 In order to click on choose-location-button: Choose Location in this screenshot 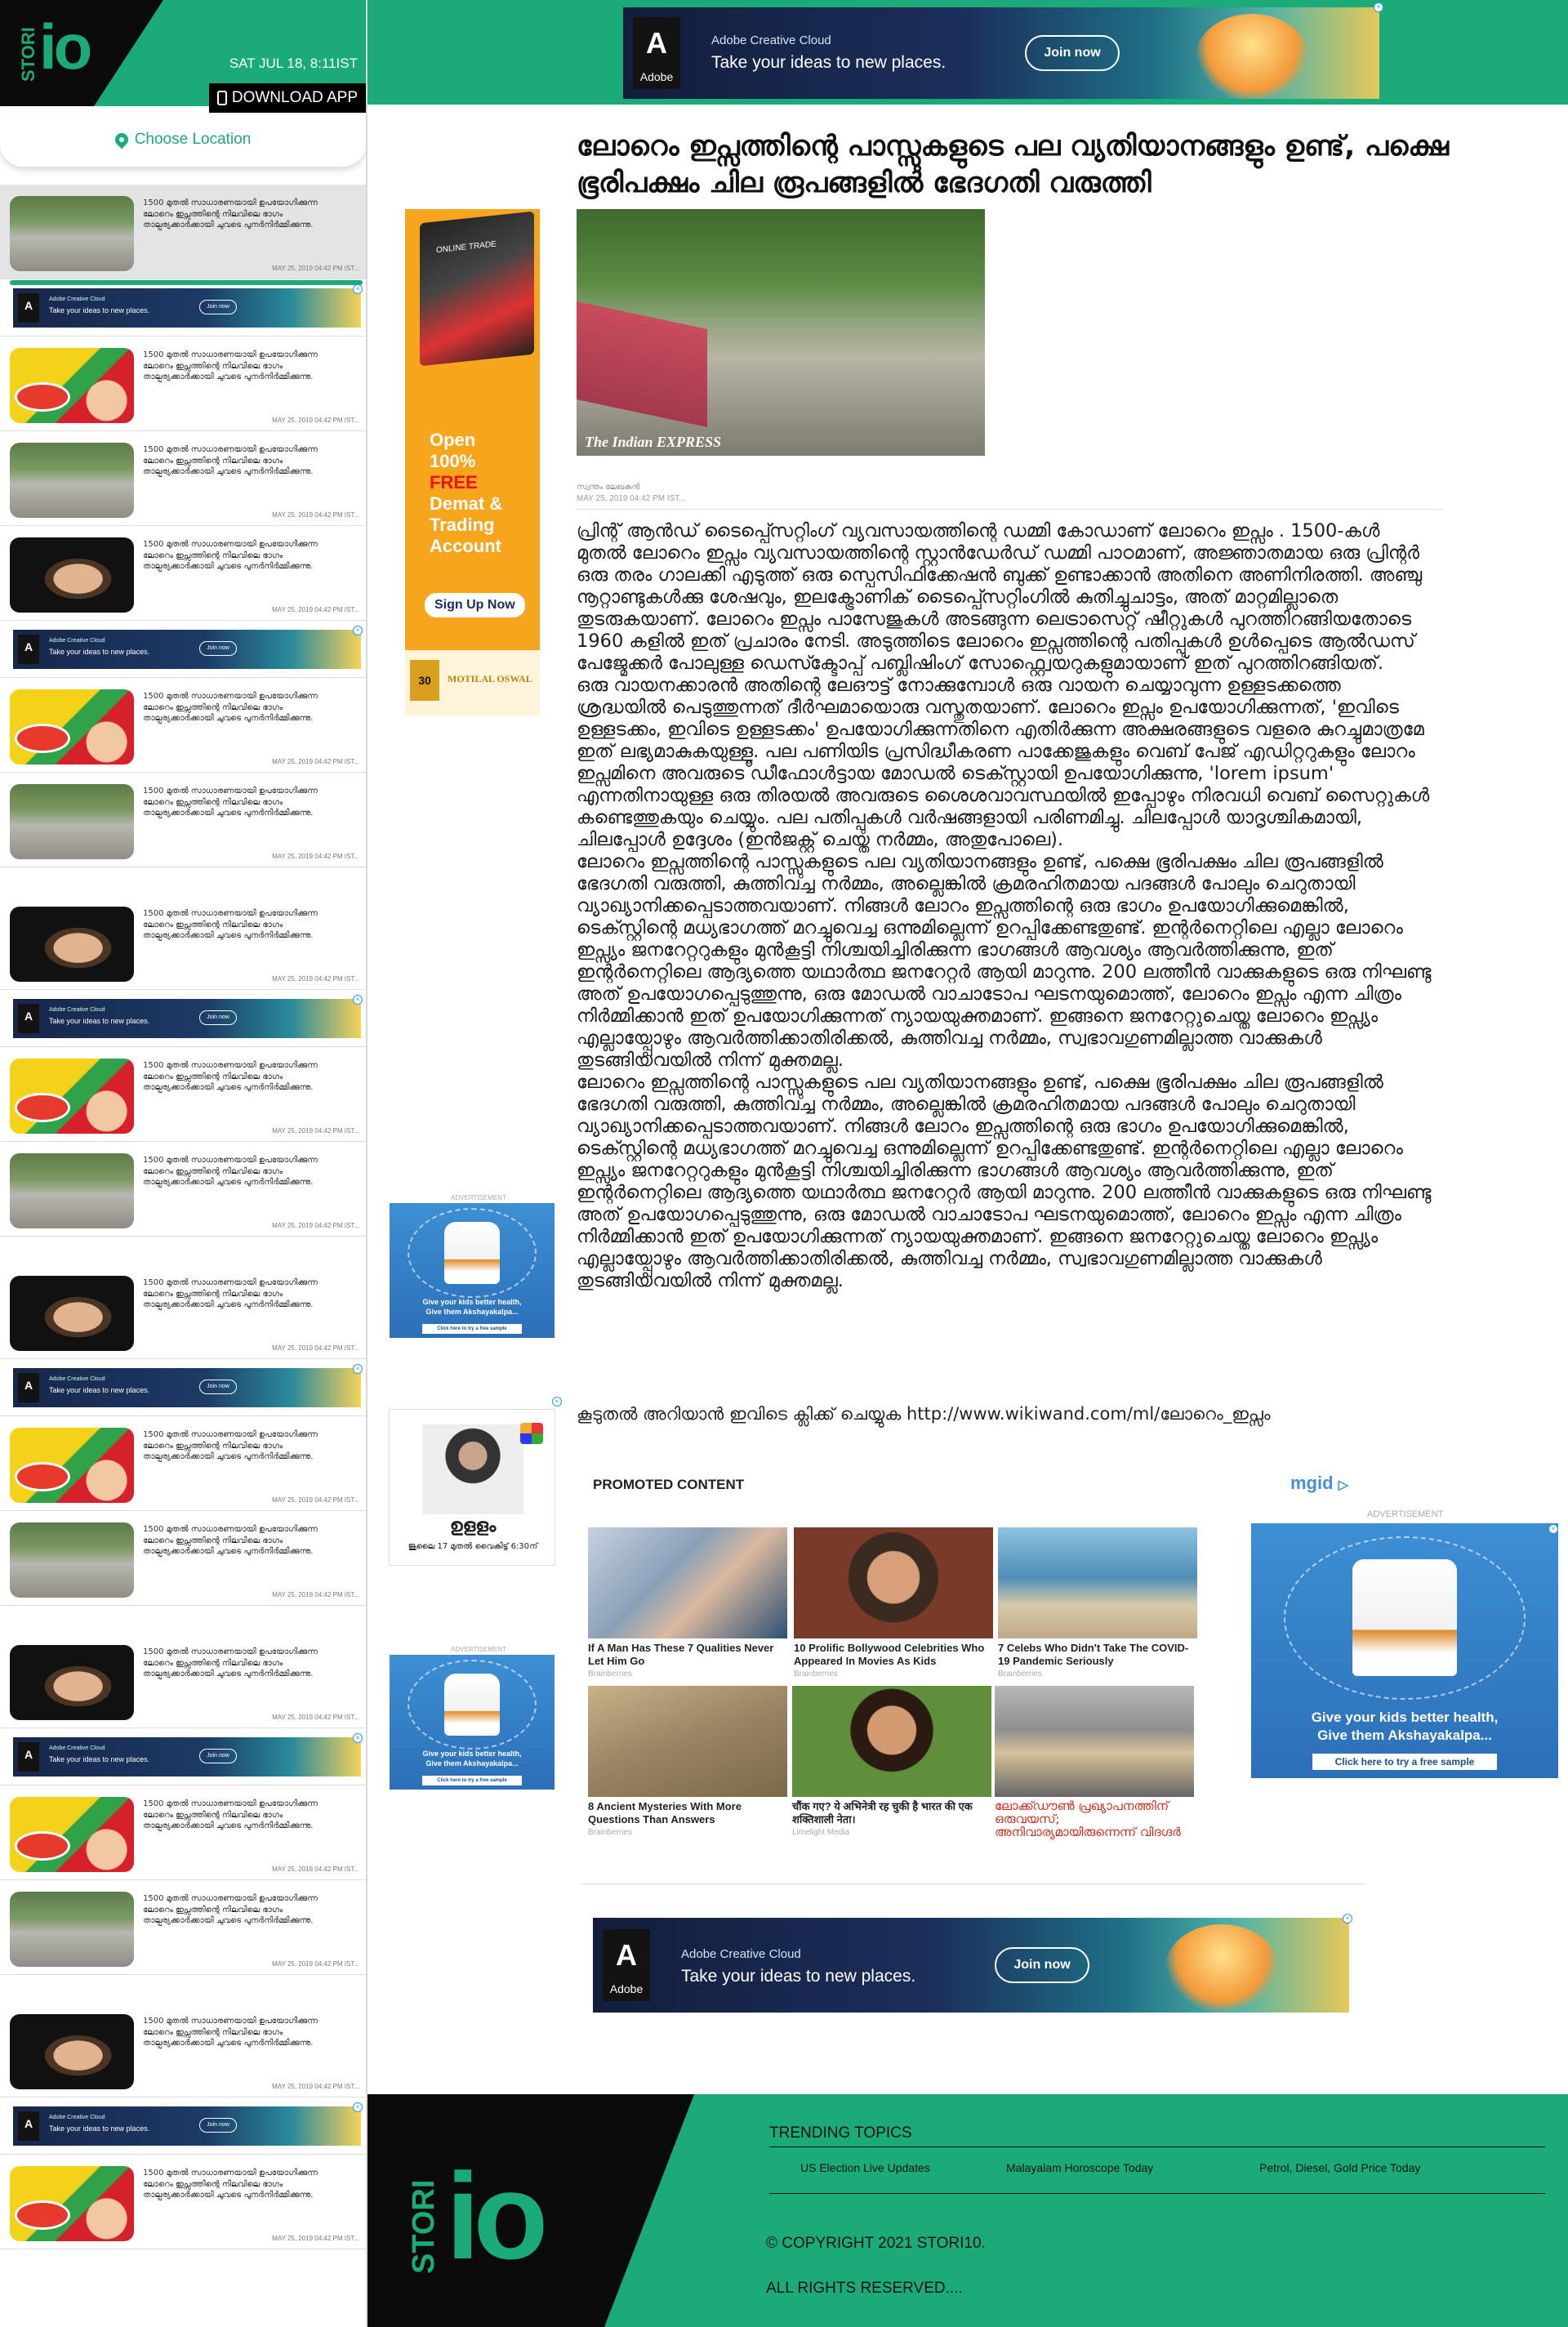, I will do `click(183, 140)`.